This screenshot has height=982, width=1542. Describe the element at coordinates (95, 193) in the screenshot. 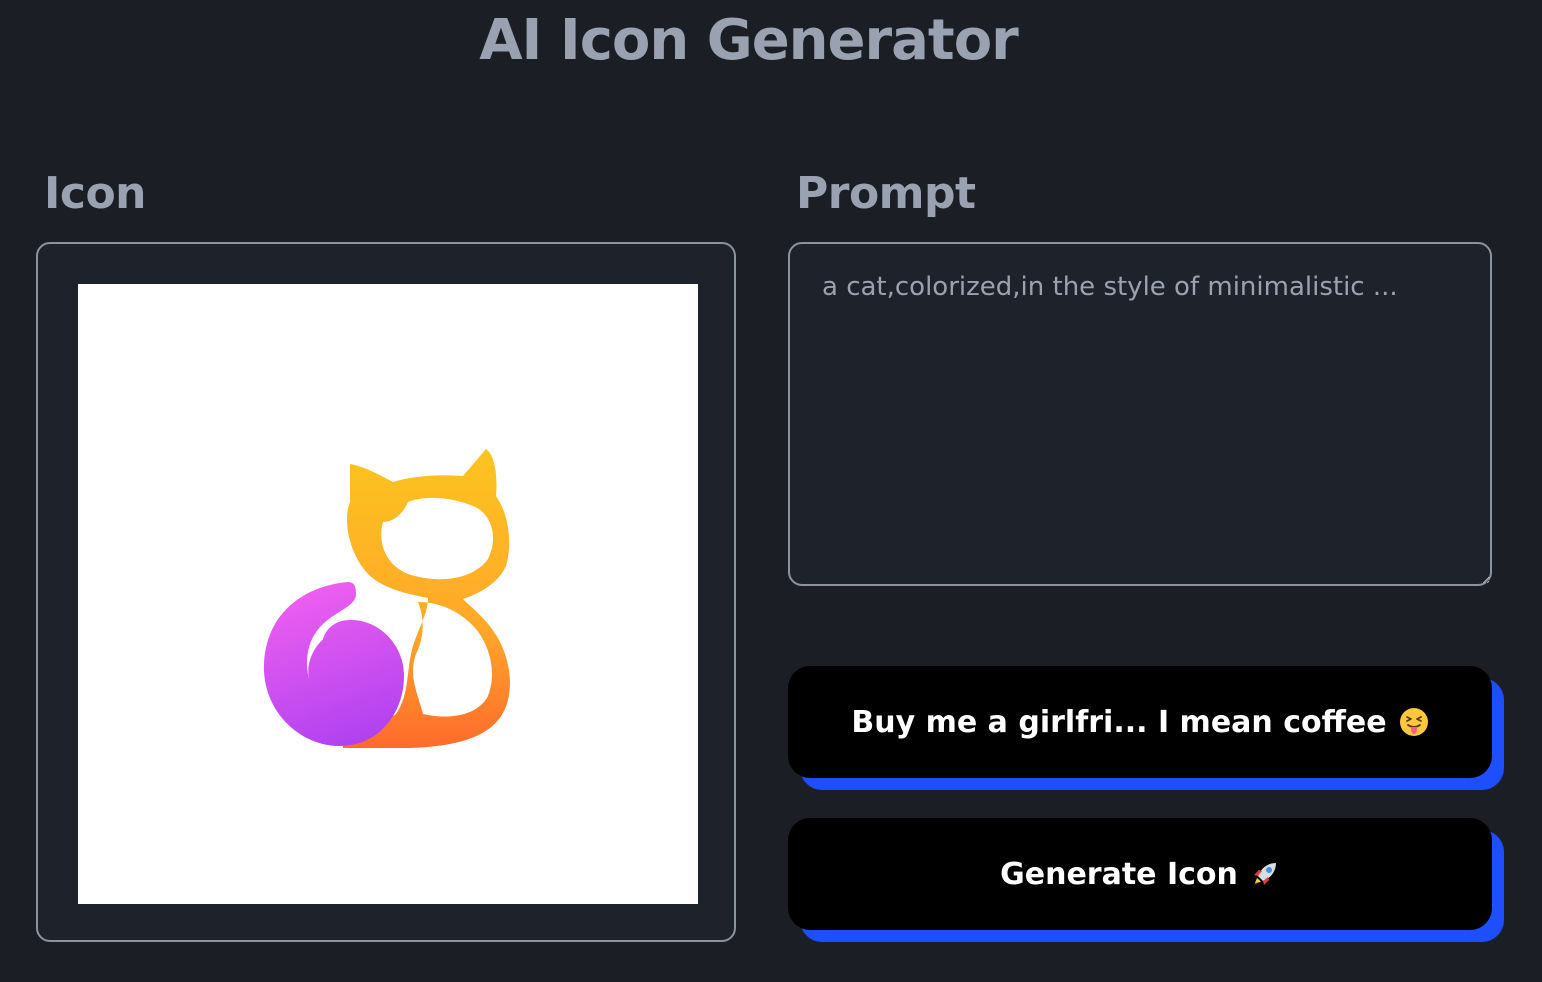

I see `icon-section-label: Icon` at that location.